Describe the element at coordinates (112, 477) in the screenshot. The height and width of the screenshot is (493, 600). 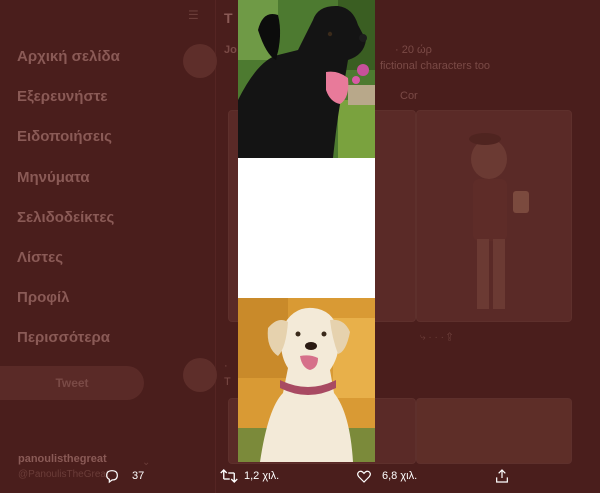
I see `reply-icon` at that location.